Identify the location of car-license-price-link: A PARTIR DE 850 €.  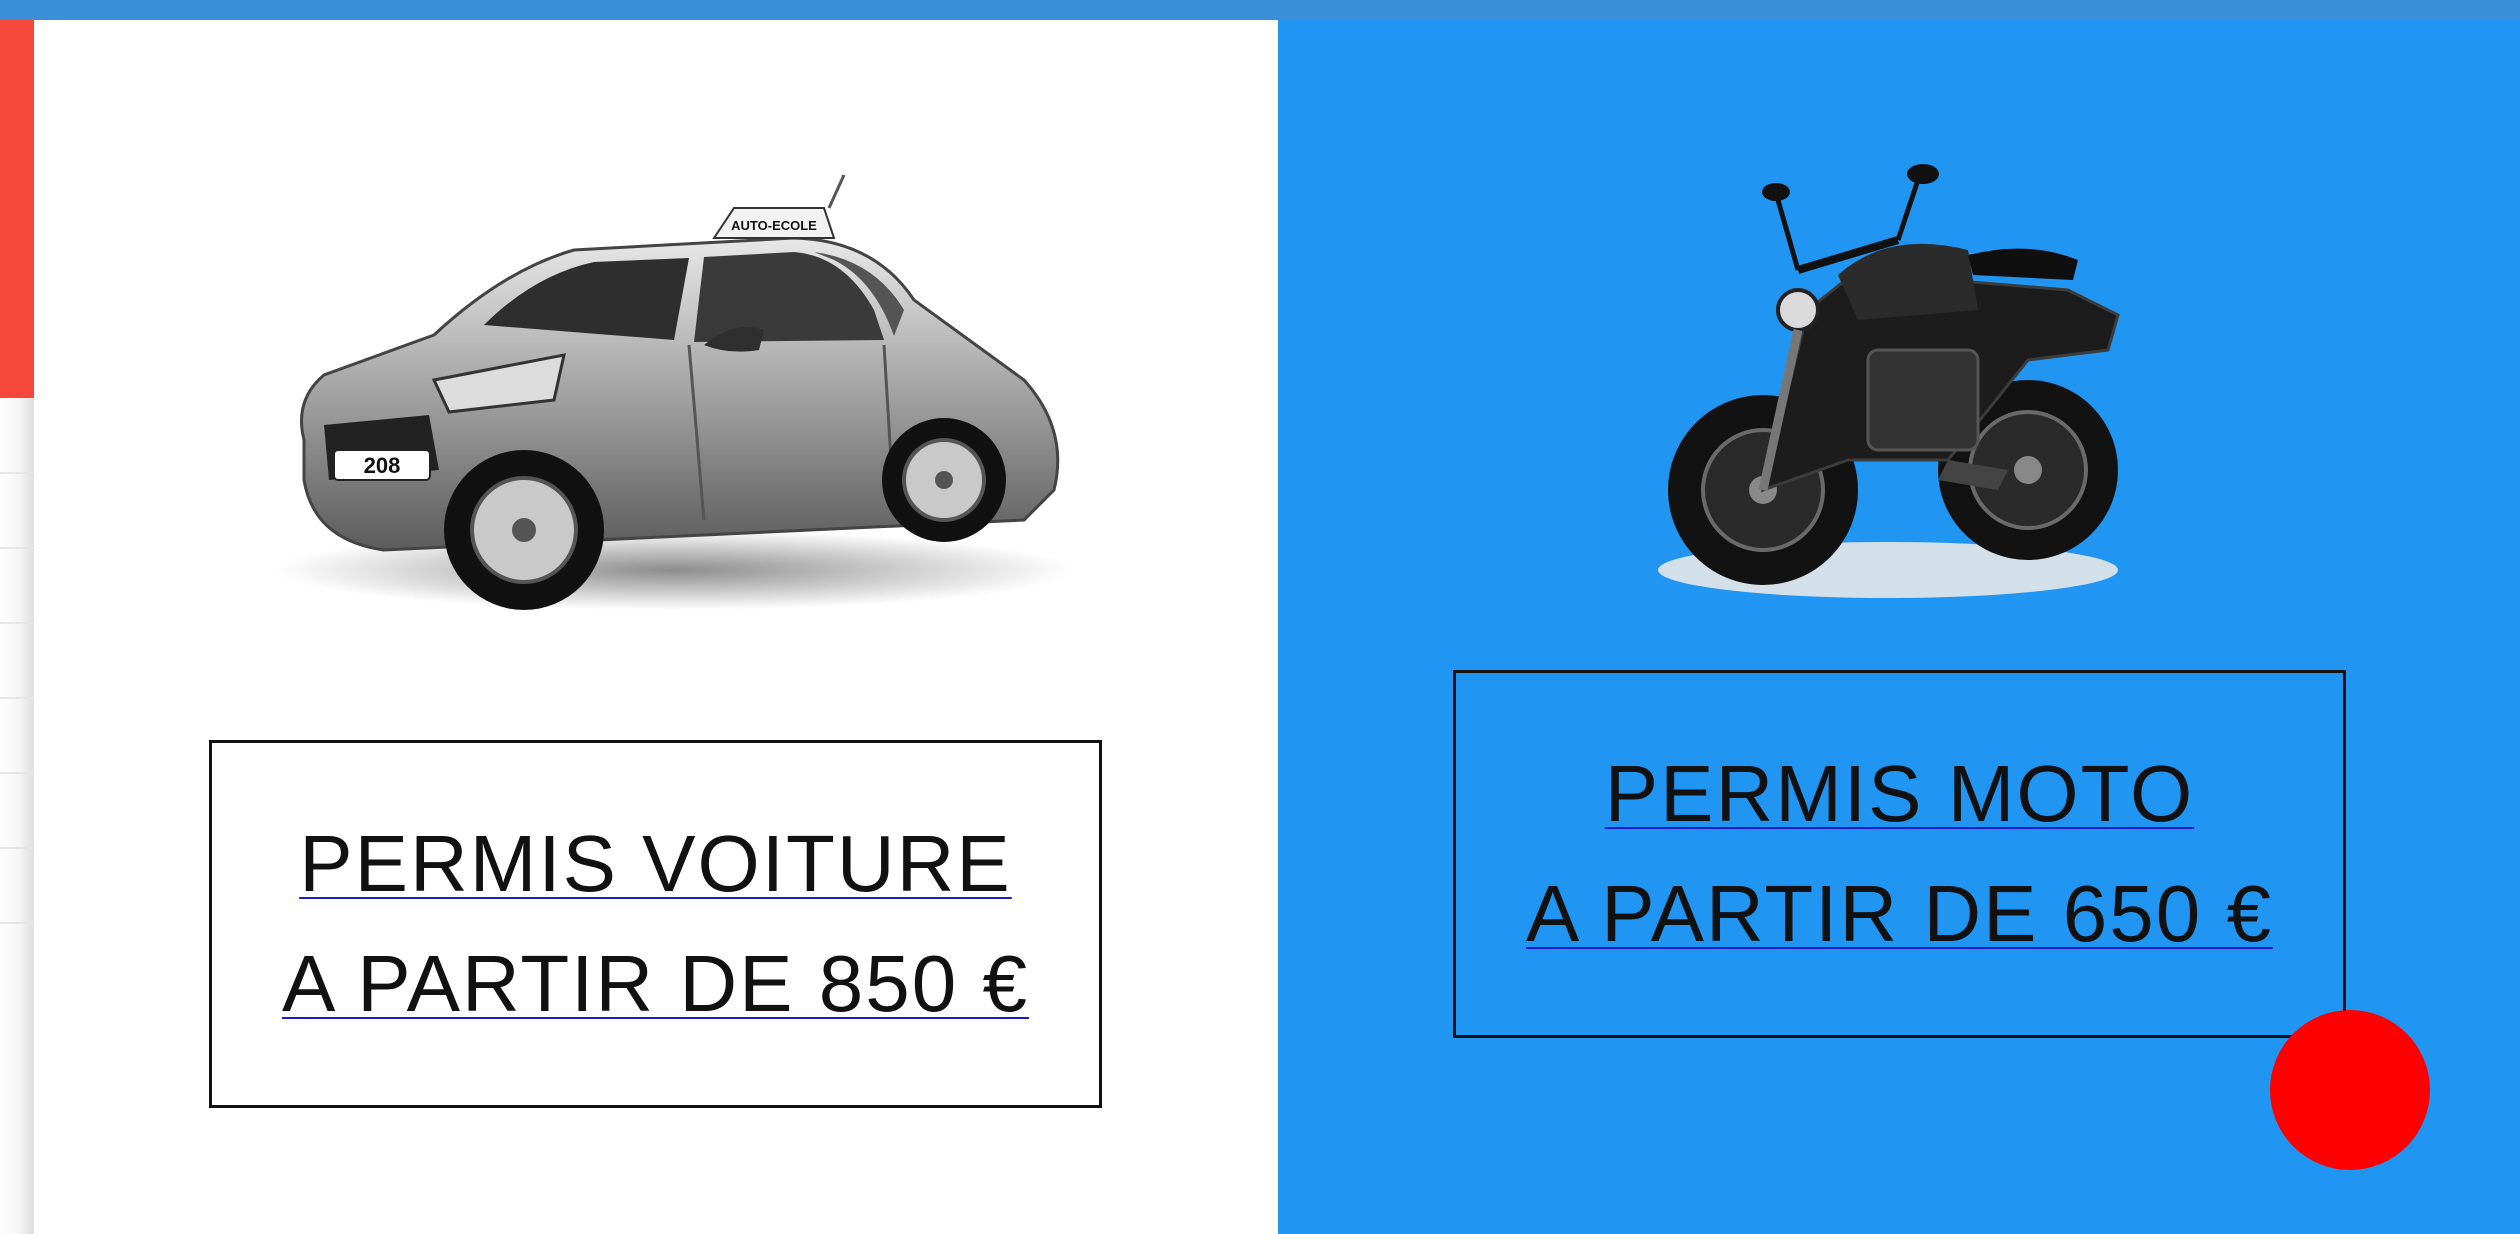
(655, 984).